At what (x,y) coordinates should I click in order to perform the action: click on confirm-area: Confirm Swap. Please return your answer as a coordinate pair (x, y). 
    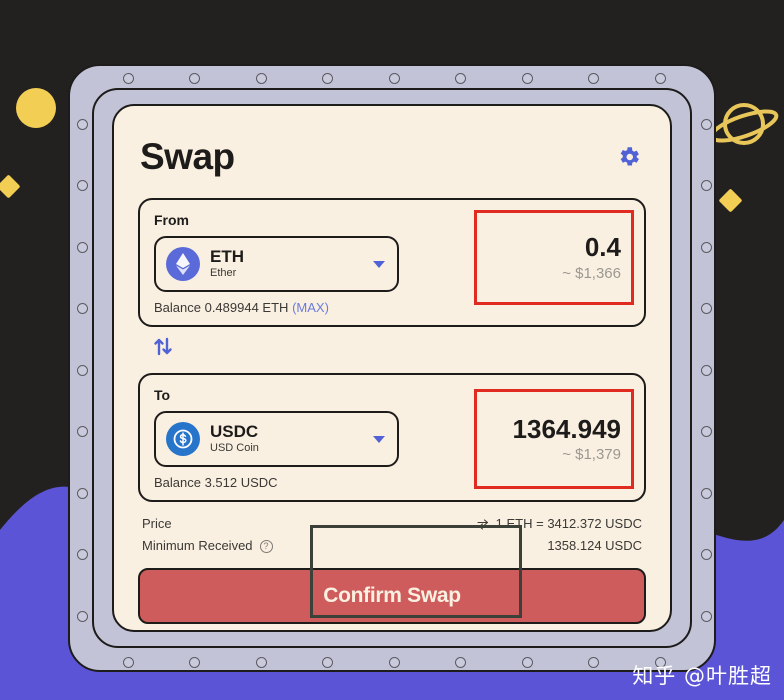
    Looking at the image, I should click on (392, 574).